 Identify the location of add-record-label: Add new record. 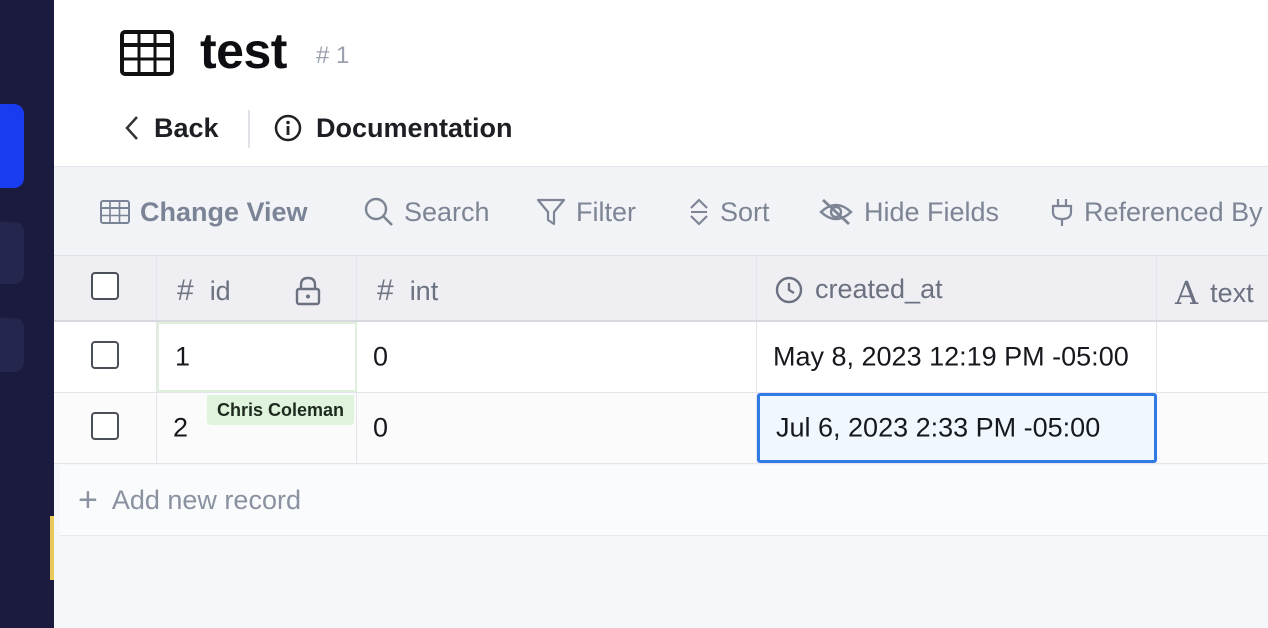
(206, 499).